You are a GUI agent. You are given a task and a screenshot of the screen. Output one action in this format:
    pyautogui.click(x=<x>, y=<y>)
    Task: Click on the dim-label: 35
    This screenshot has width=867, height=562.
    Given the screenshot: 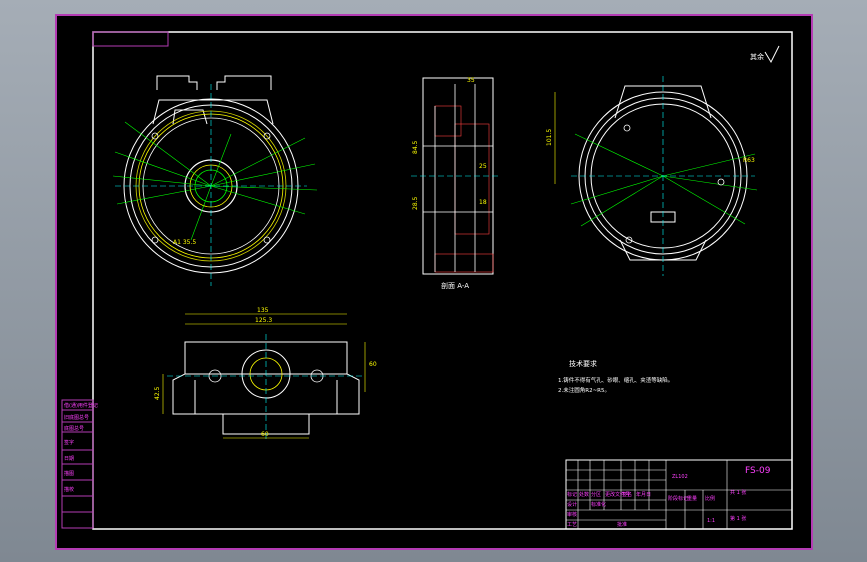 What is the action you would take?
    pyautogui.click(x=471, y=80)
    